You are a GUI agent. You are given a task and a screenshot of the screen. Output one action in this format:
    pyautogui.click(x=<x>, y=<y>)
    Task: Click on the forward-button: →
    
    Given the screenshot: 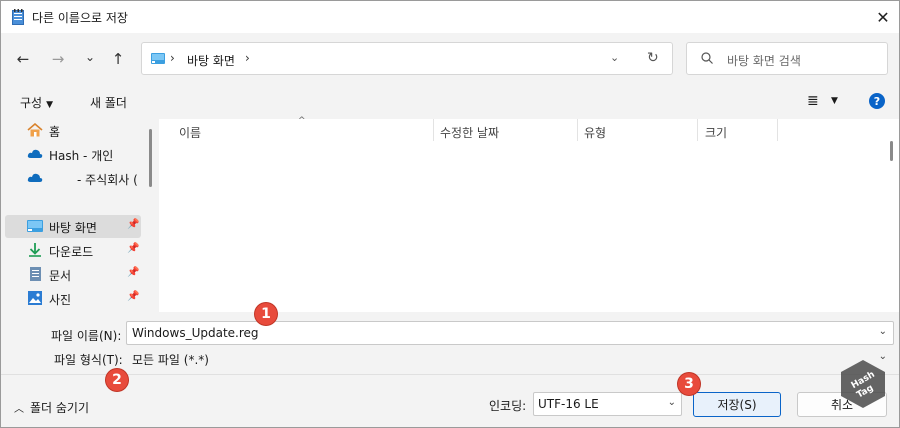 What is the action you would take?
    pyautogui.click(x=58, y=59)
    